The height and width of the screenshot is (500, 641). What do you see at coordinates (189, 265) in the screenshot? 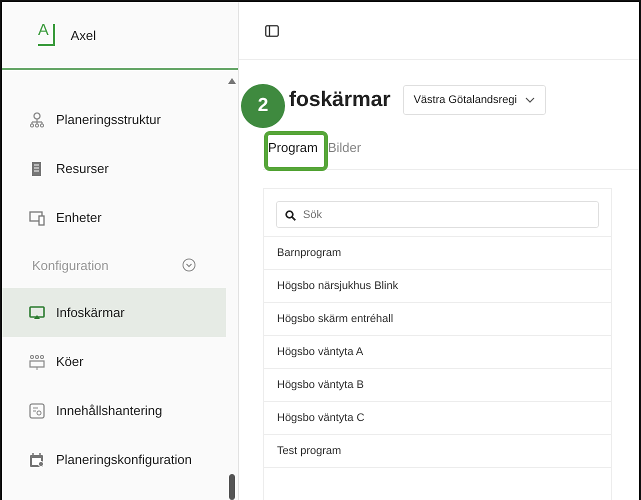
I see `collapse-chevron-icon` at bounding box center [189, 265].